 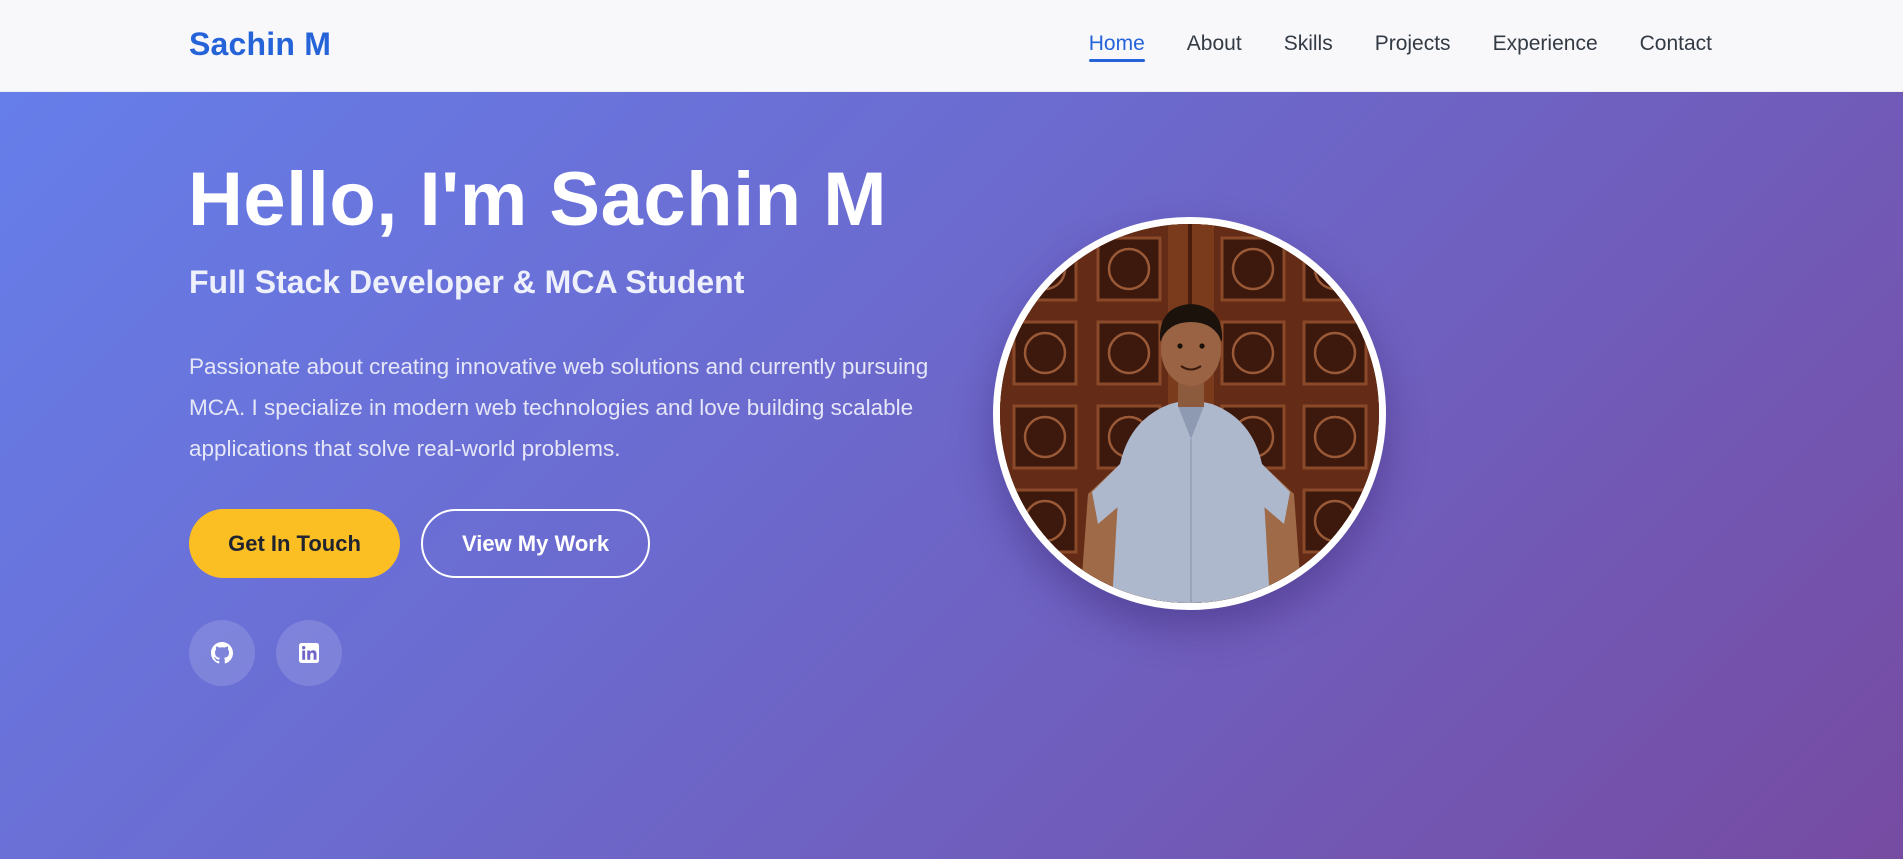 I want to click on nav-link-about: About, so click(x=1214, y=47).